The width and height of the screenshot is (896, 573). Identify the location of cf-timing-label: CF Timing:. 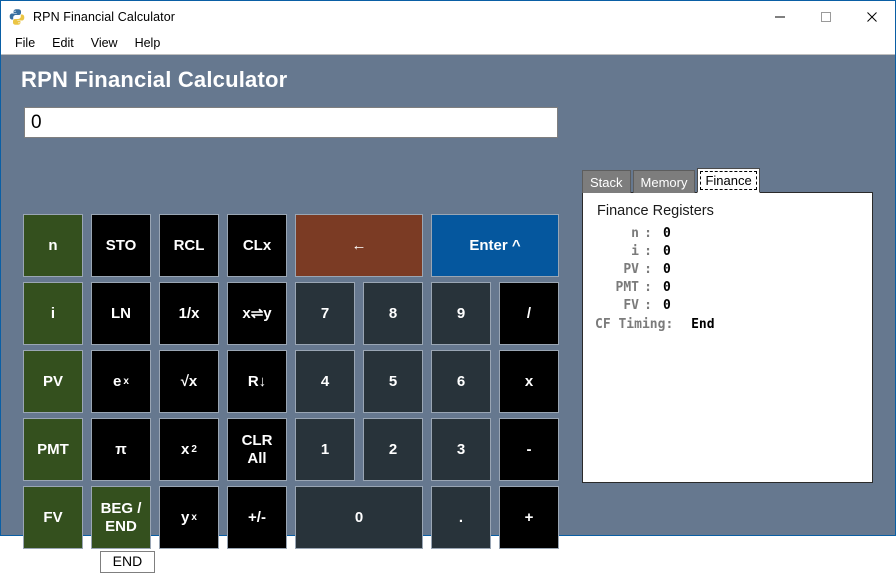
(57, 562).